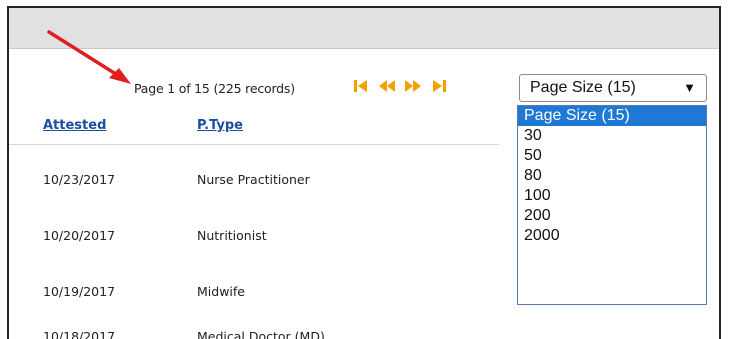 Image resolution: width=732 pixels, height=339 pixels. I want to click on column-header-attested: Attested, so click(74, 125).